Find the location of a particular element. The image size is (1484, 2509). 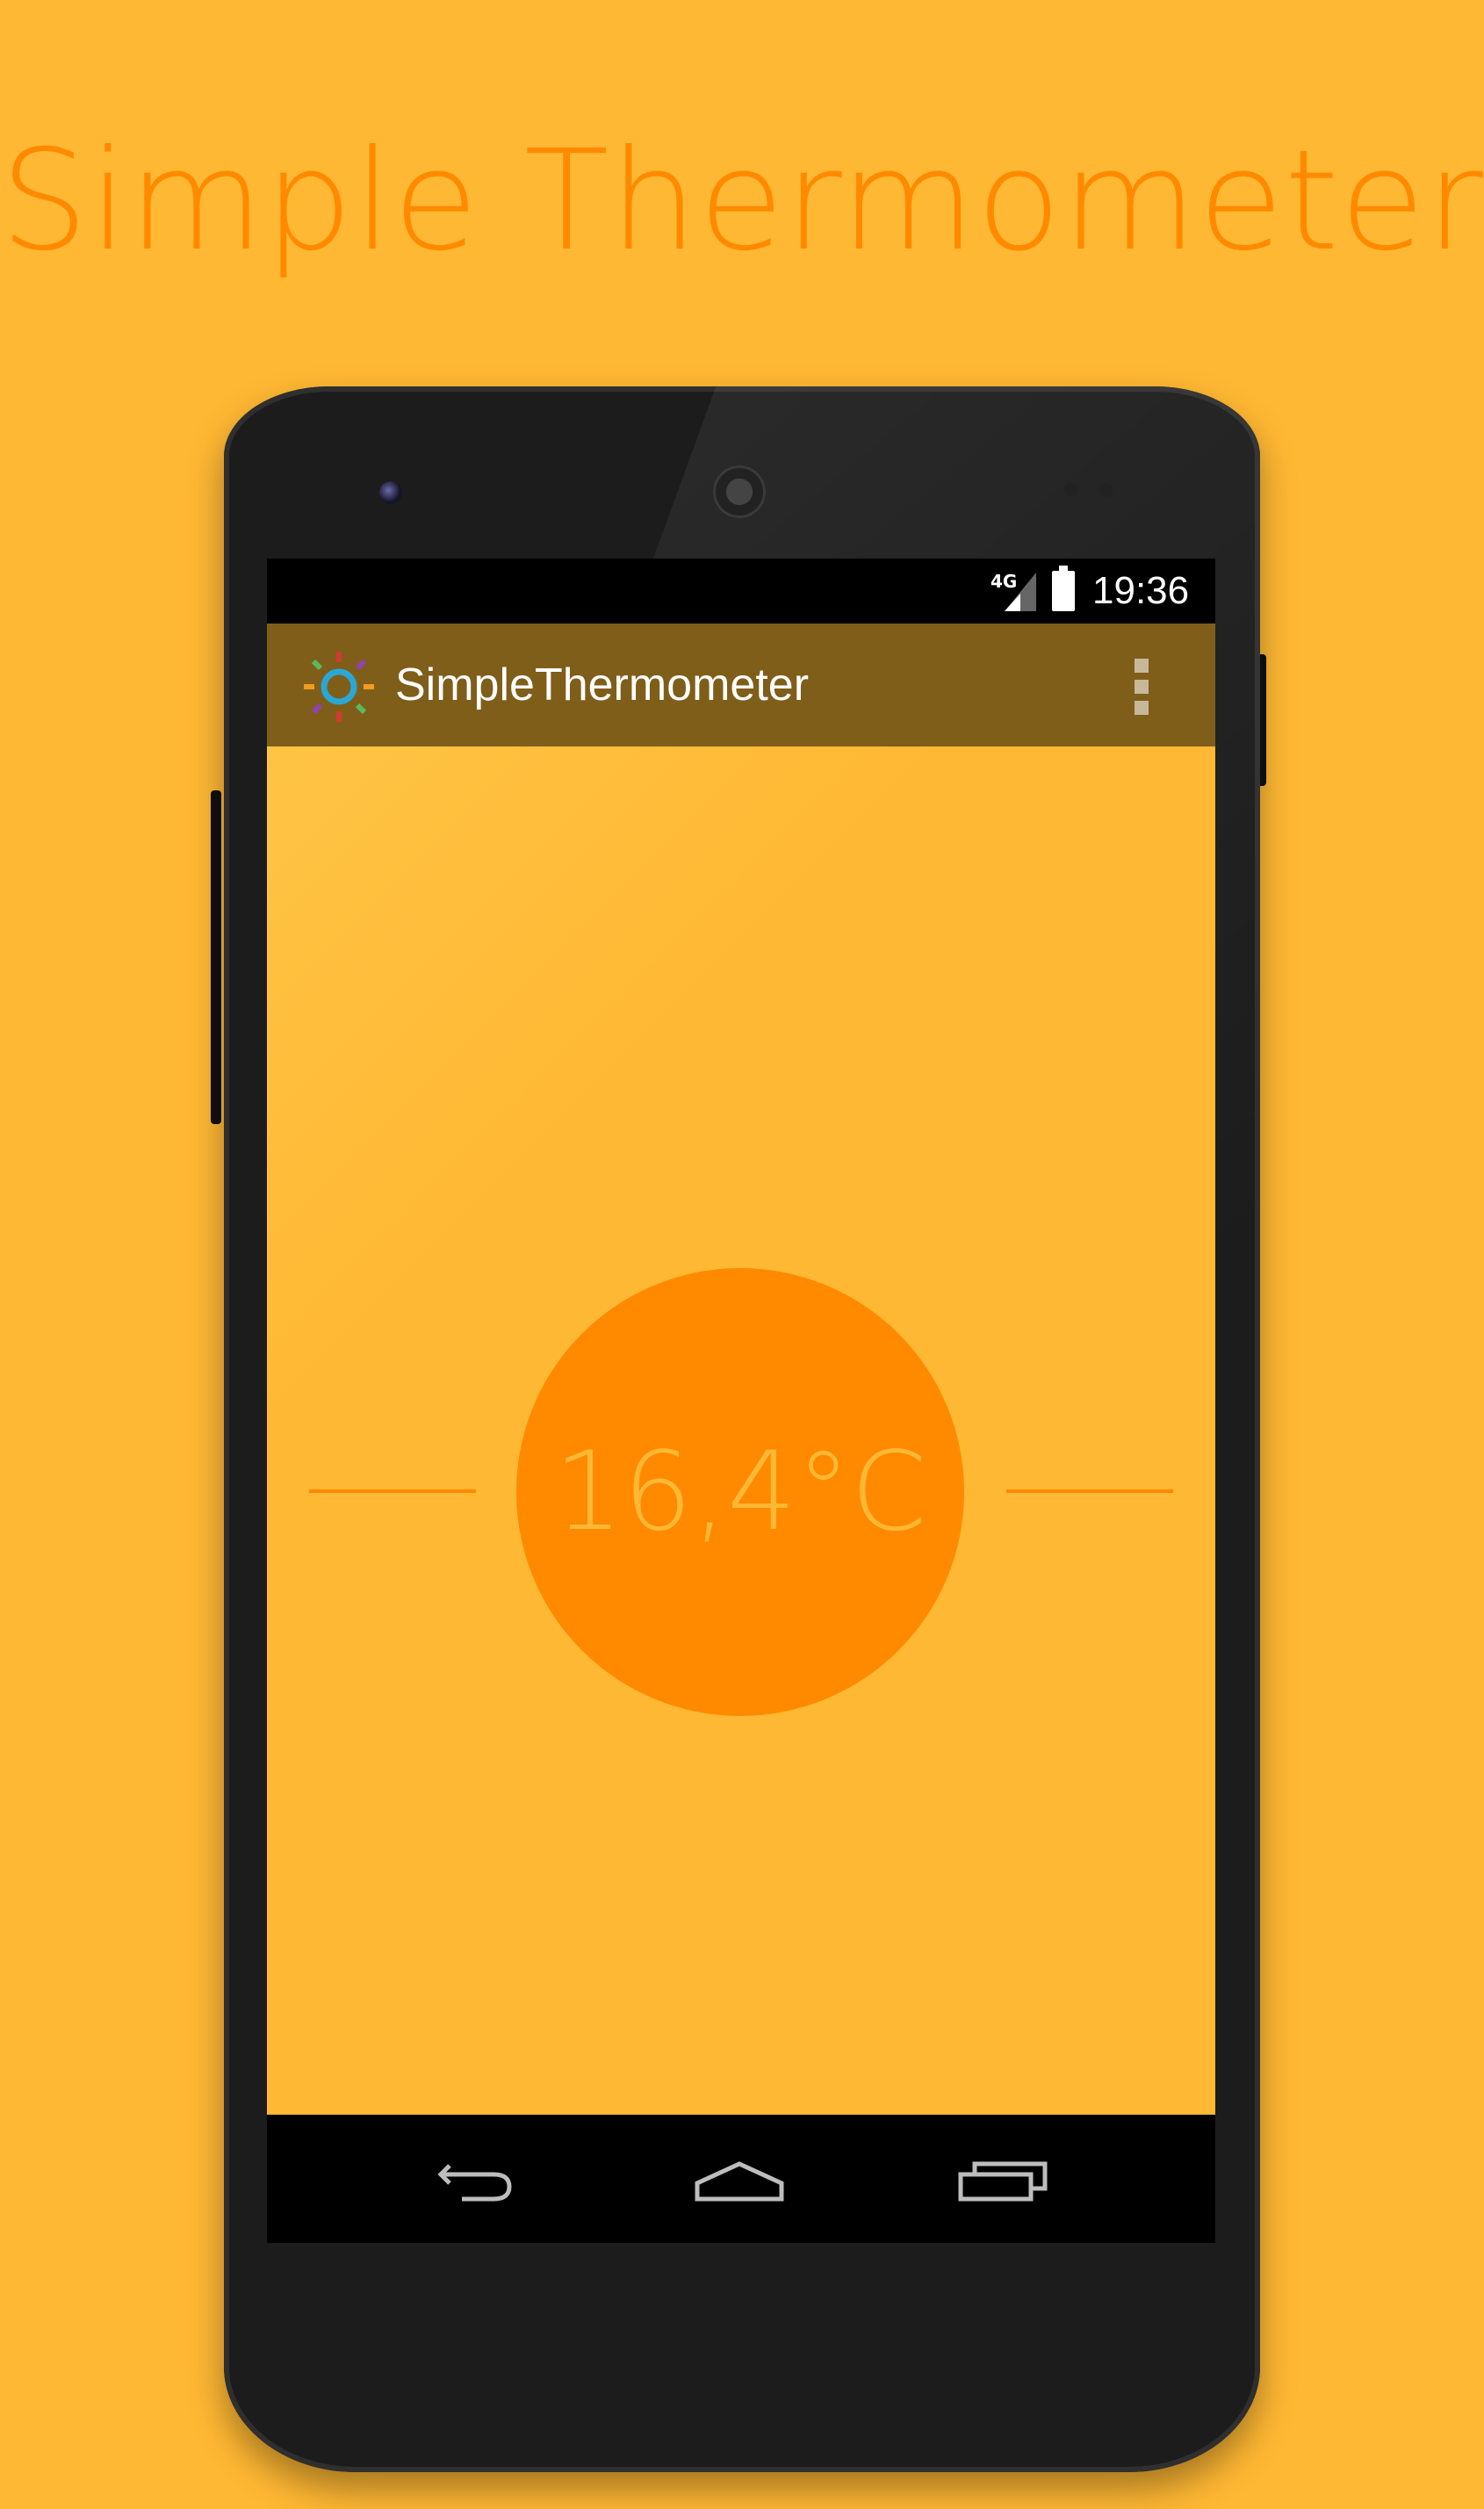

recents-icon is located at coordinates (1002, 2180).